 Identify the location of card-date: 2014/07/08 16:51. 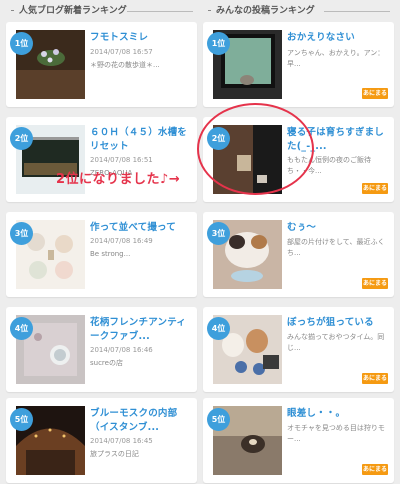
(121, 160).